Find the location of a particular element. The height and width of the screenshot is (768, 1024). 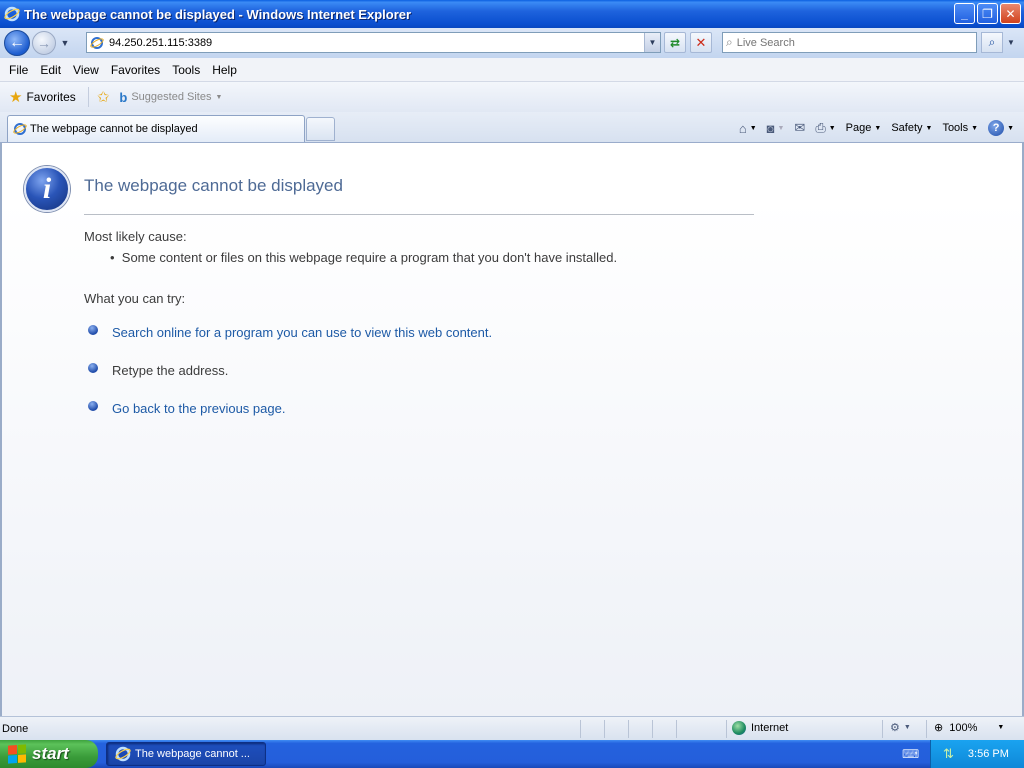

security-zone: Internet is located at coordinates (760, 728).